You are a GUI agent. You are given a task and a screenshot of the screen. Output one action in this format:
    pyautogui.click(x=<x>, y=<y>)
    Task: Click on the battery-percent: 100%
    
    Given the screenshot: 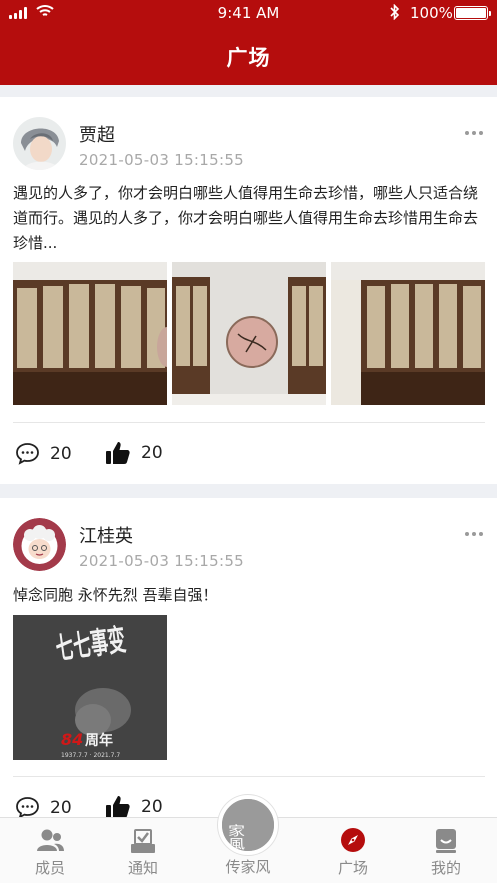 What is the action you would take?
    pyautogui.click(x=431, y=13)
    